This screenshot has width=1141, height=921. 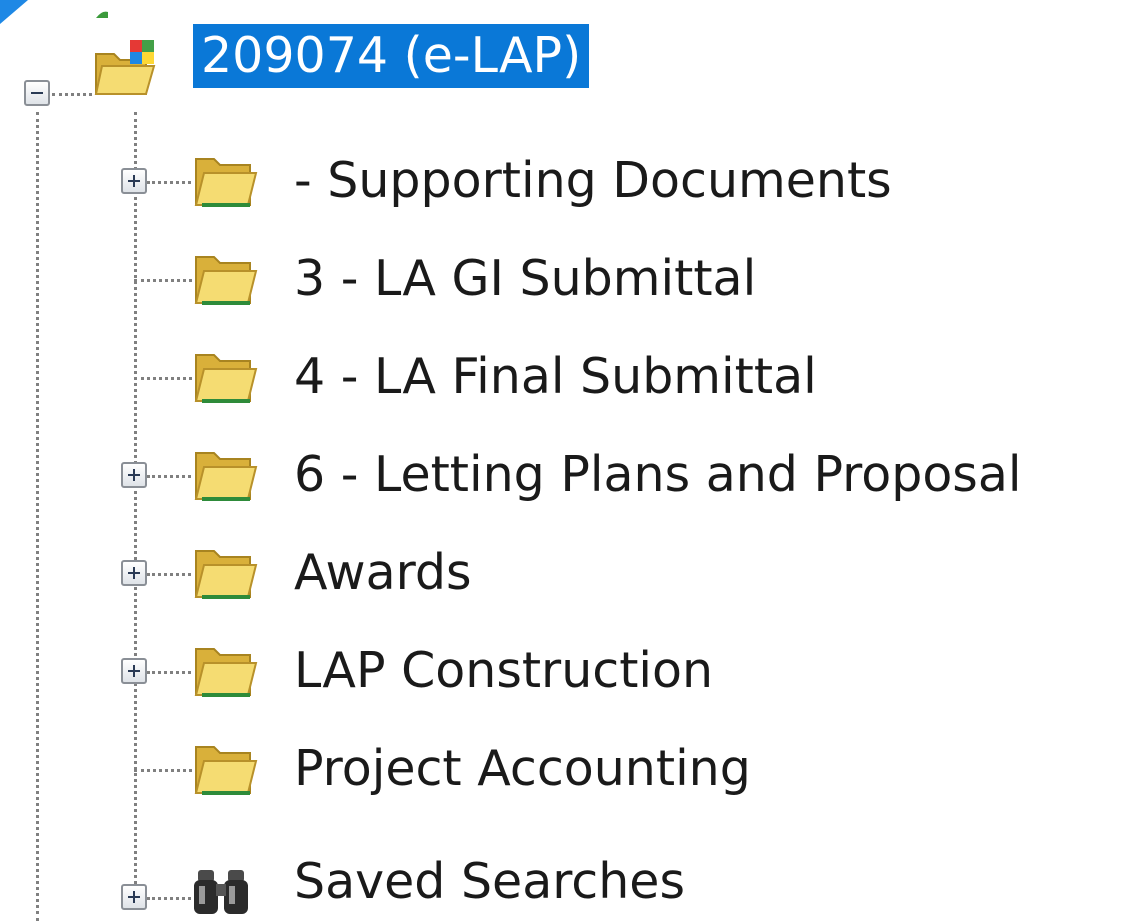 I want to click on tree-node: 6 - Letting Plans and Proposal, so click(x=570, y=475).